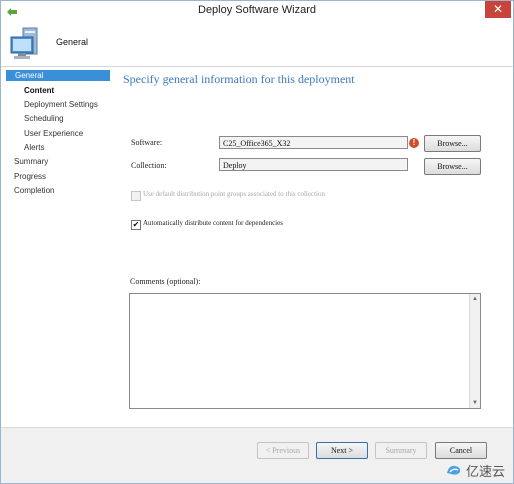 The image size is (514, 484). Describe the element at coordinates (342, 450) in the screenshot. I see `next-button: Next >` at that location.